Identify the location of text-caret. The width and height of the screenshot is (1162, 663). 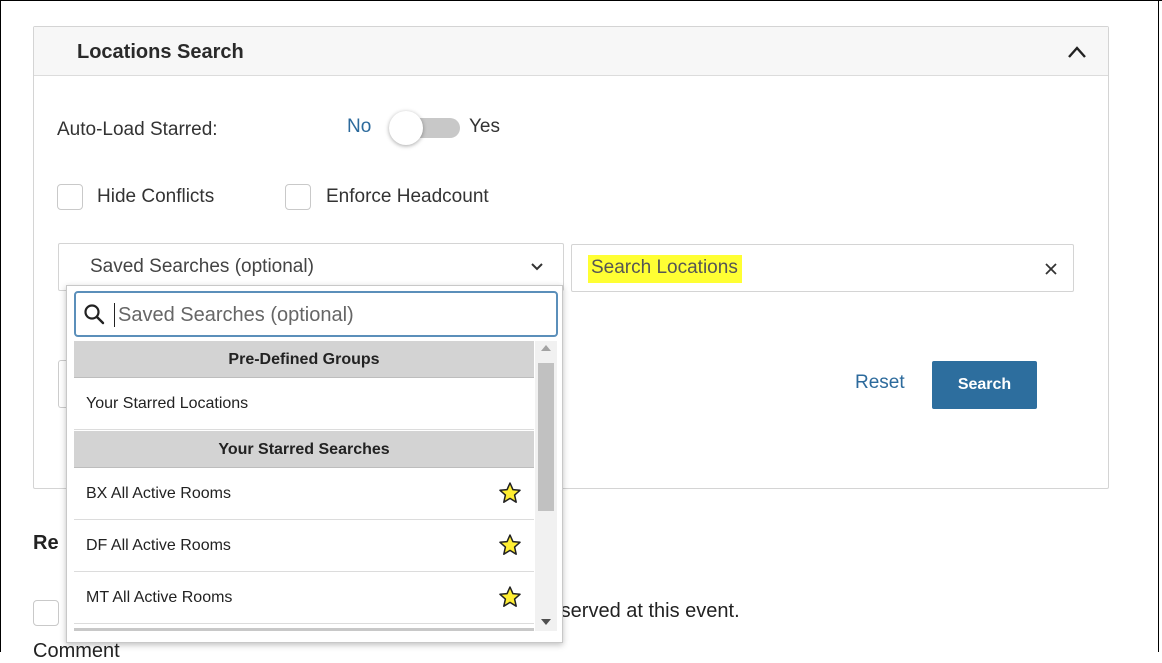
(114, 315).